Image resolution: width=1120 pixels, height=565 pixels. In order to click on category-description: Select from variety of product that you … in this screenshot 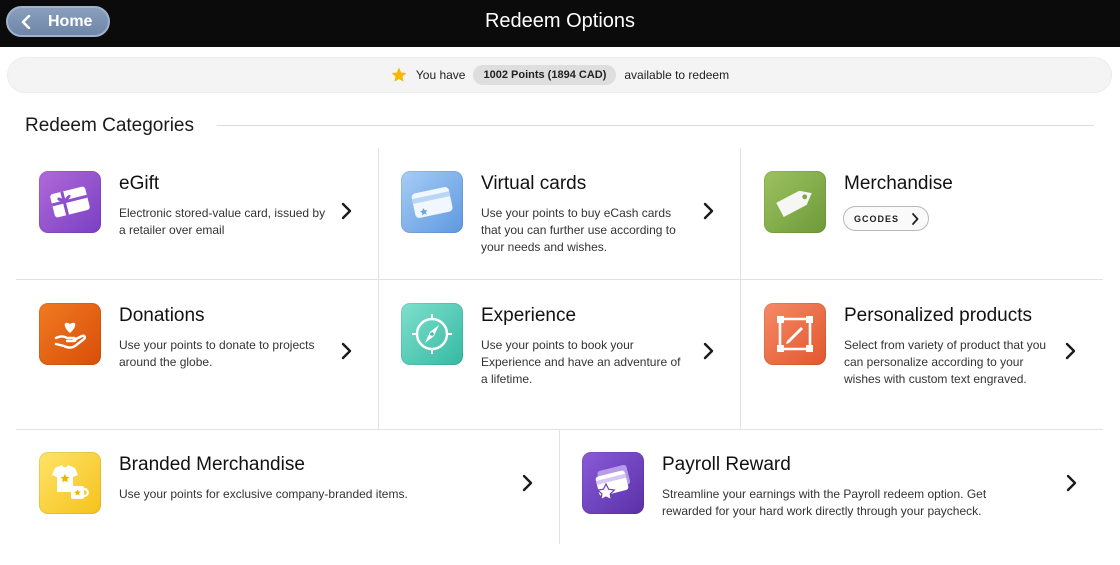, I will do `click(945, 362)`.